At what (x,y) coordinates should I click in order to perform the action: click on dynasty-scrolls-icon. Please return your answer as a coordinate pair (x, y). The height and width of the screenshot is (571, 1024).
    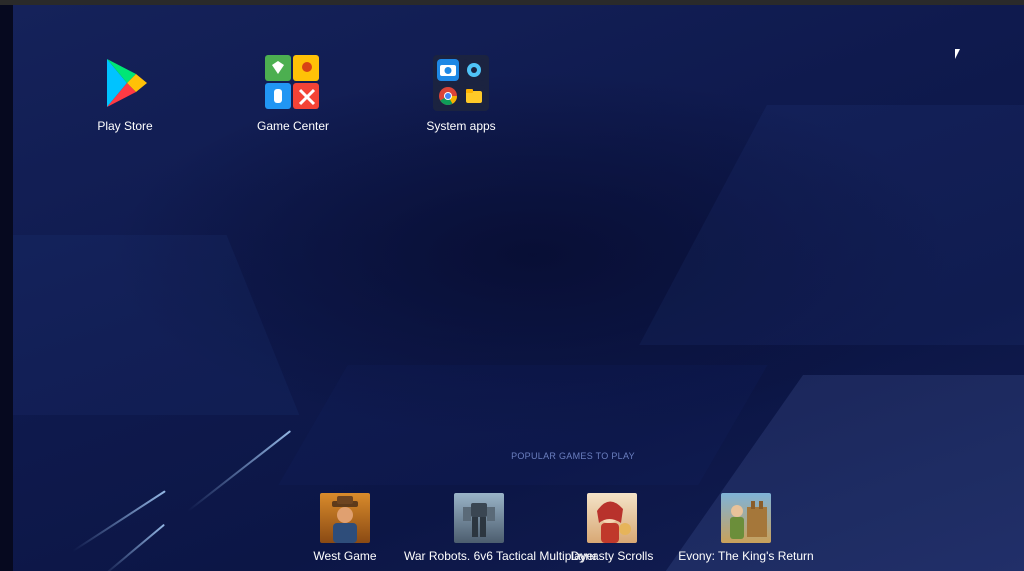
    Looking at the image, I should click on (612, 518).